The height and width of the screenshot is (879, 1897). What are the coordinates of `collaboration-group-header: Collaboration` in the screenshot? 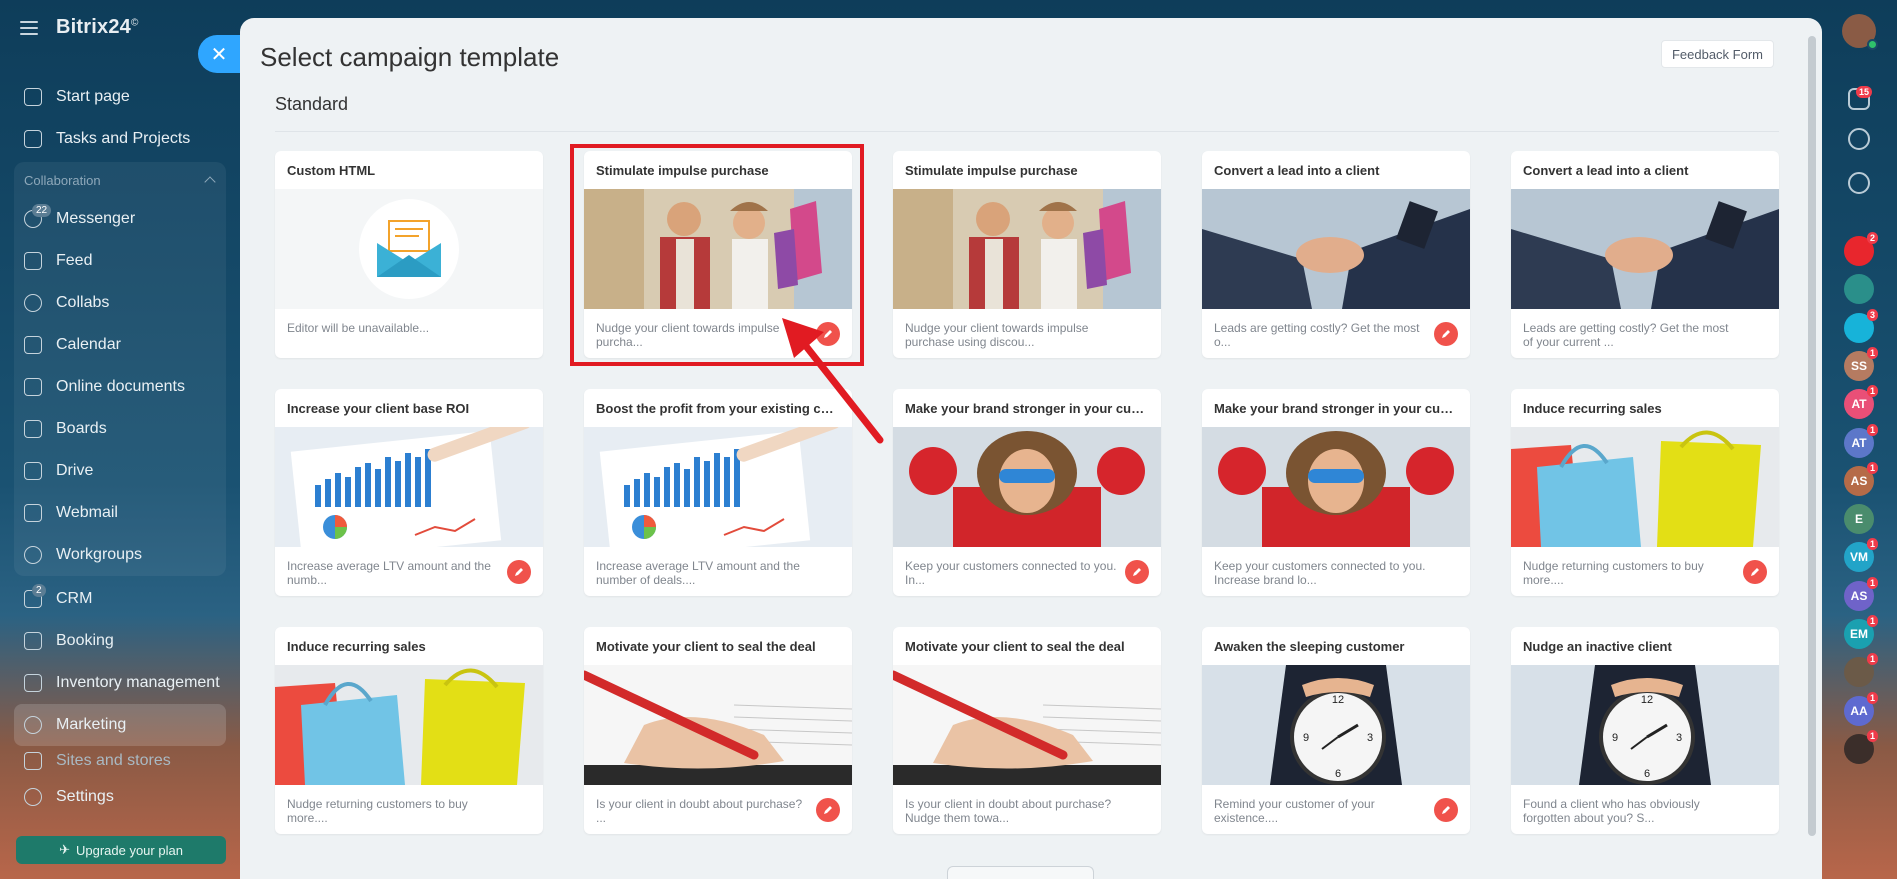 It's located at (120, 180).